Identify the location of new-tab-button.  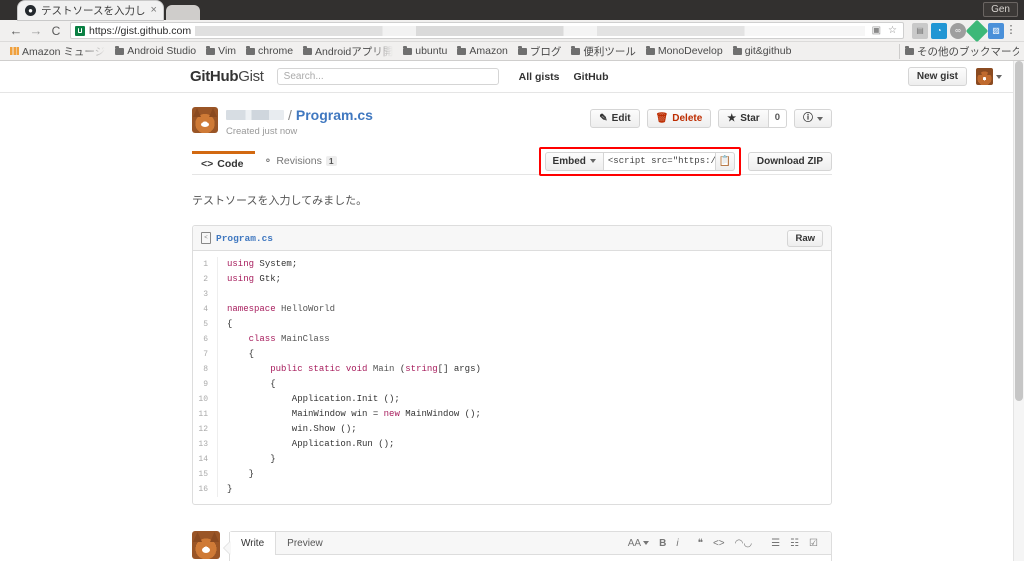
(182, 12).